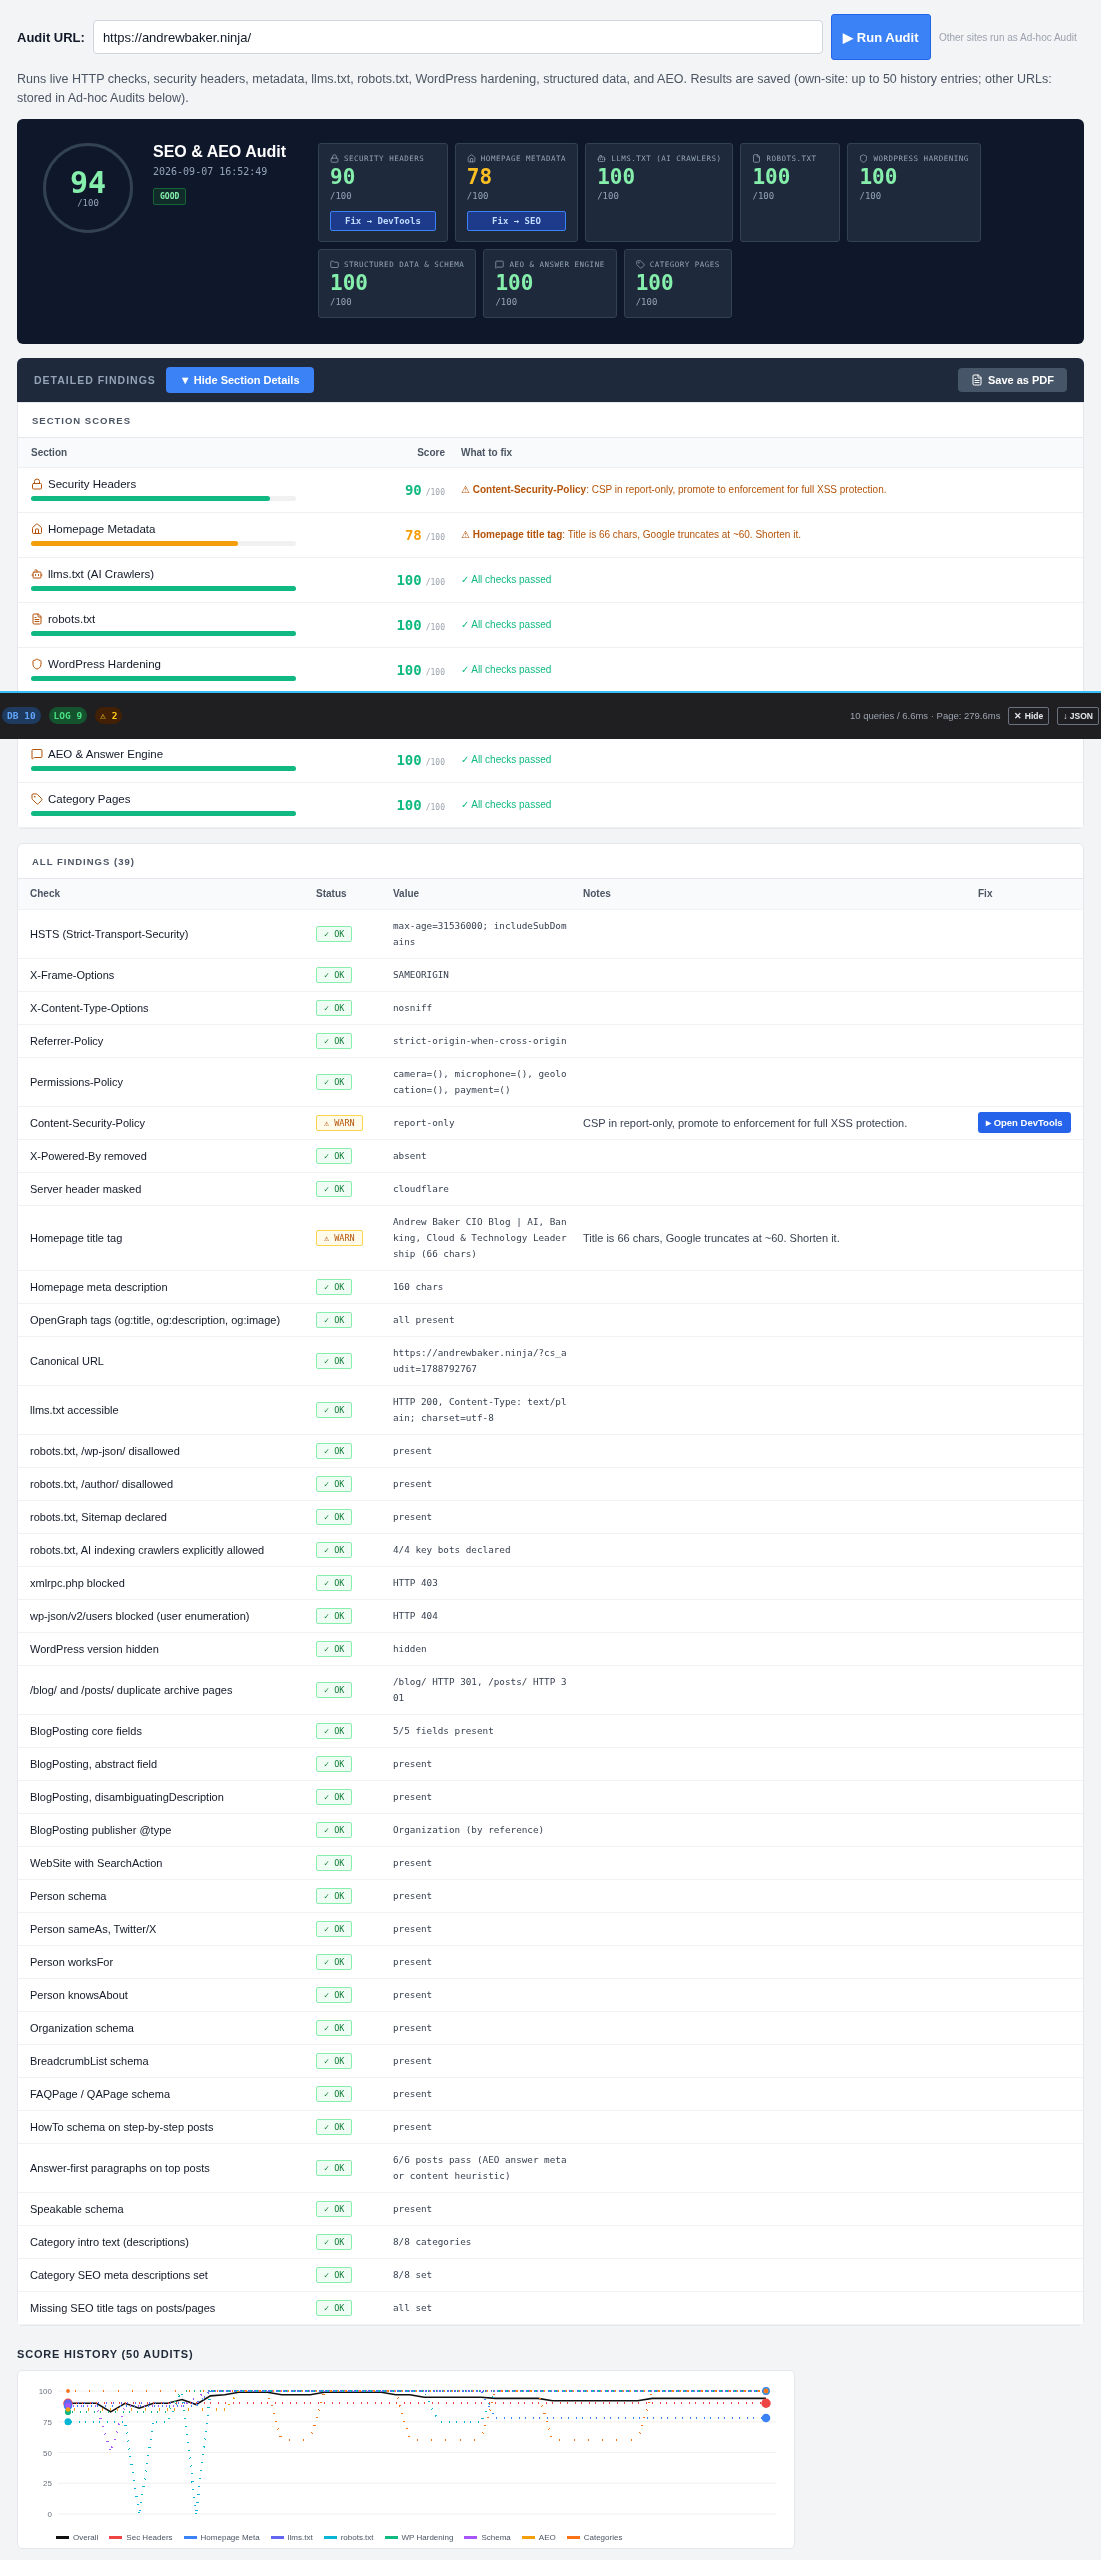 This screenshot has height=2560, width=1101. I want to click on section-score: 90 /100, so click(424, 489).